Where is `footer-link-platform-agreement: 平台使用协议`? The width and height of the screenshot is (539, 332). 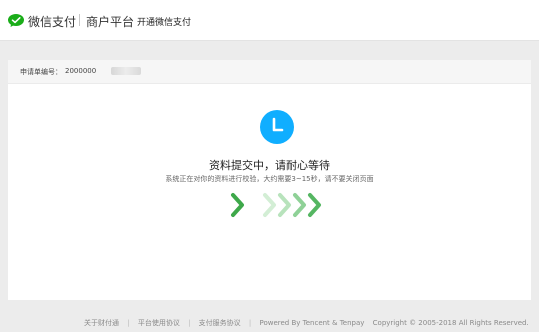 footer-link-platform-agreement: 平台使用协议 is located at coordinates (159, 323).